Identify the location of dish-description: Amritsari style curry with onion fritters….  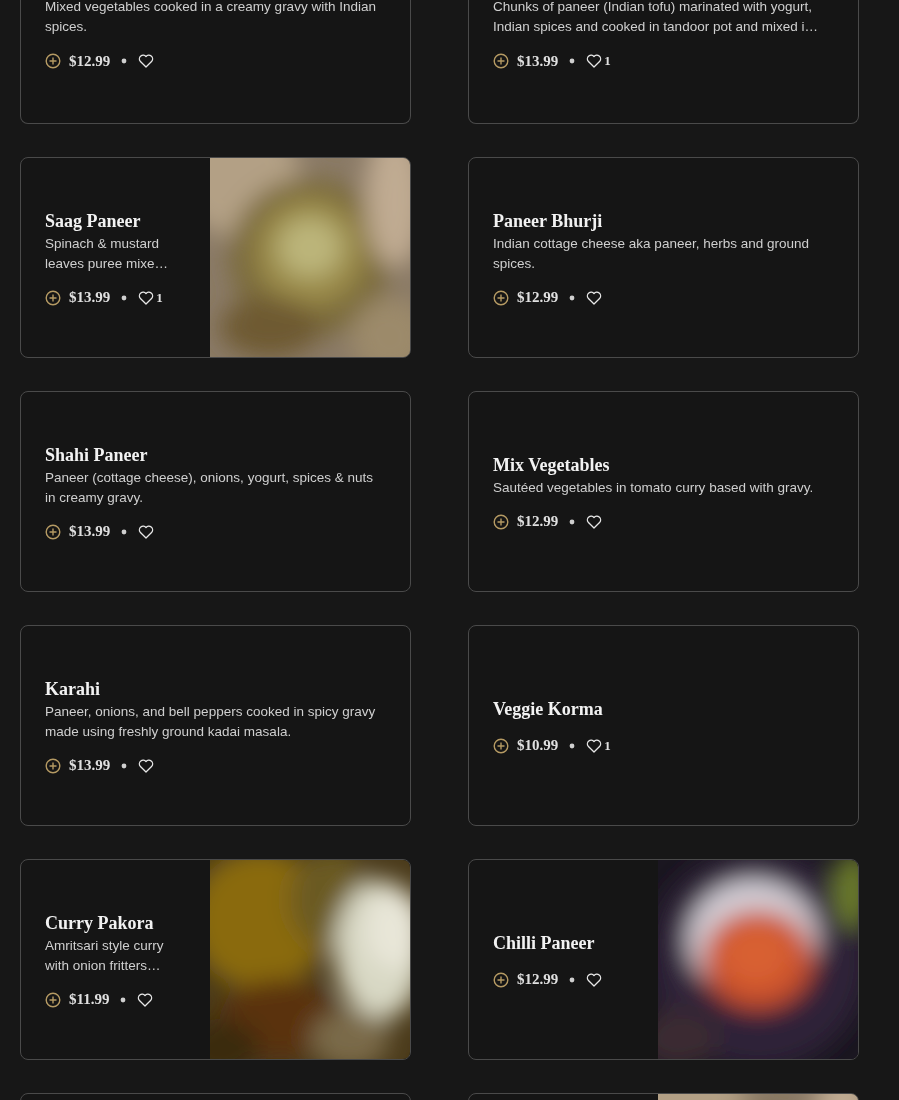
(105, 955).